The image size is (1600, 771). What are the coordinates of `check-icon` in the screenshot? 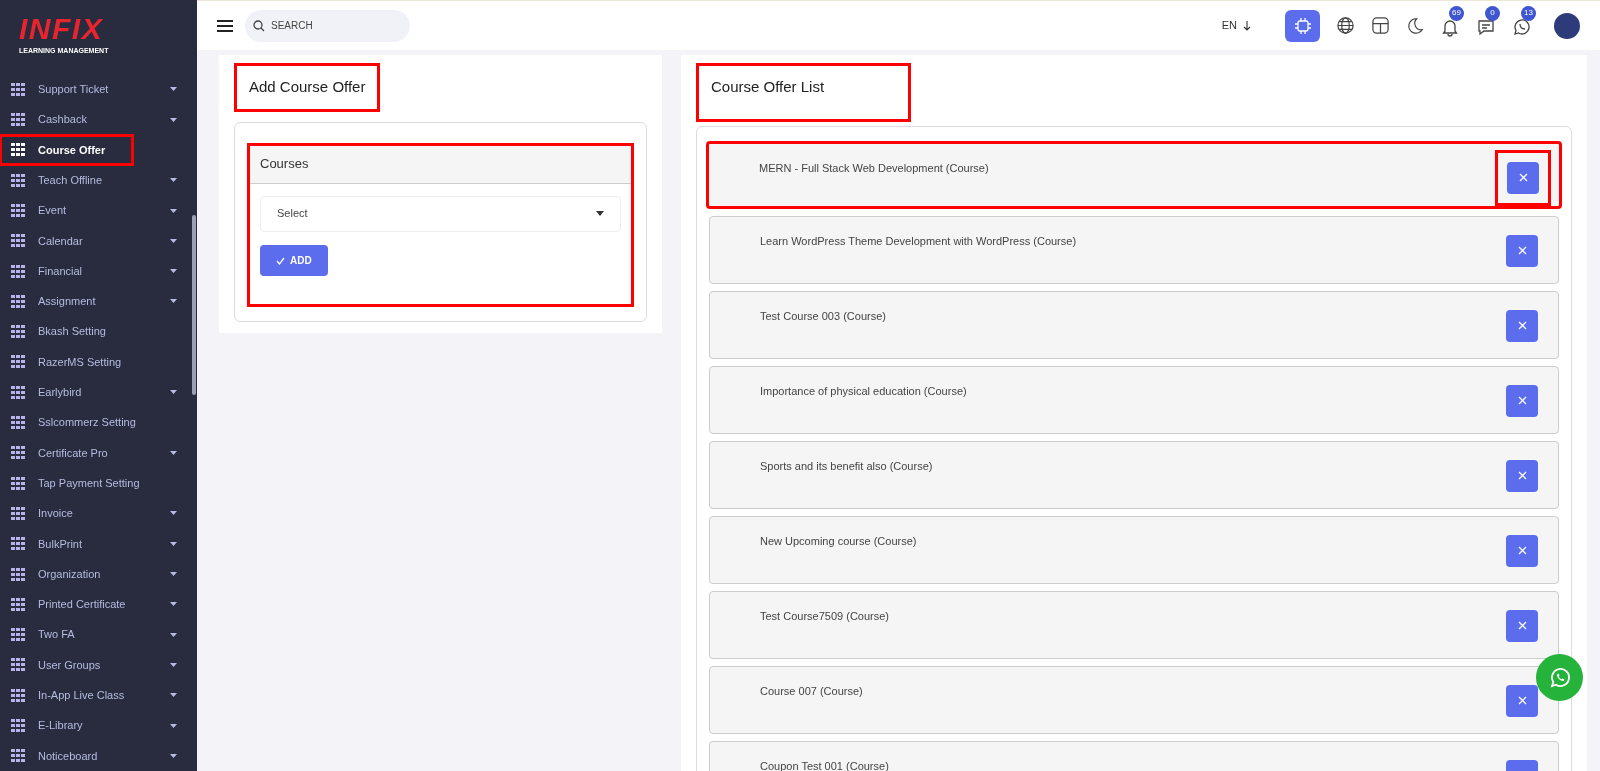 It's located at (280, 260).